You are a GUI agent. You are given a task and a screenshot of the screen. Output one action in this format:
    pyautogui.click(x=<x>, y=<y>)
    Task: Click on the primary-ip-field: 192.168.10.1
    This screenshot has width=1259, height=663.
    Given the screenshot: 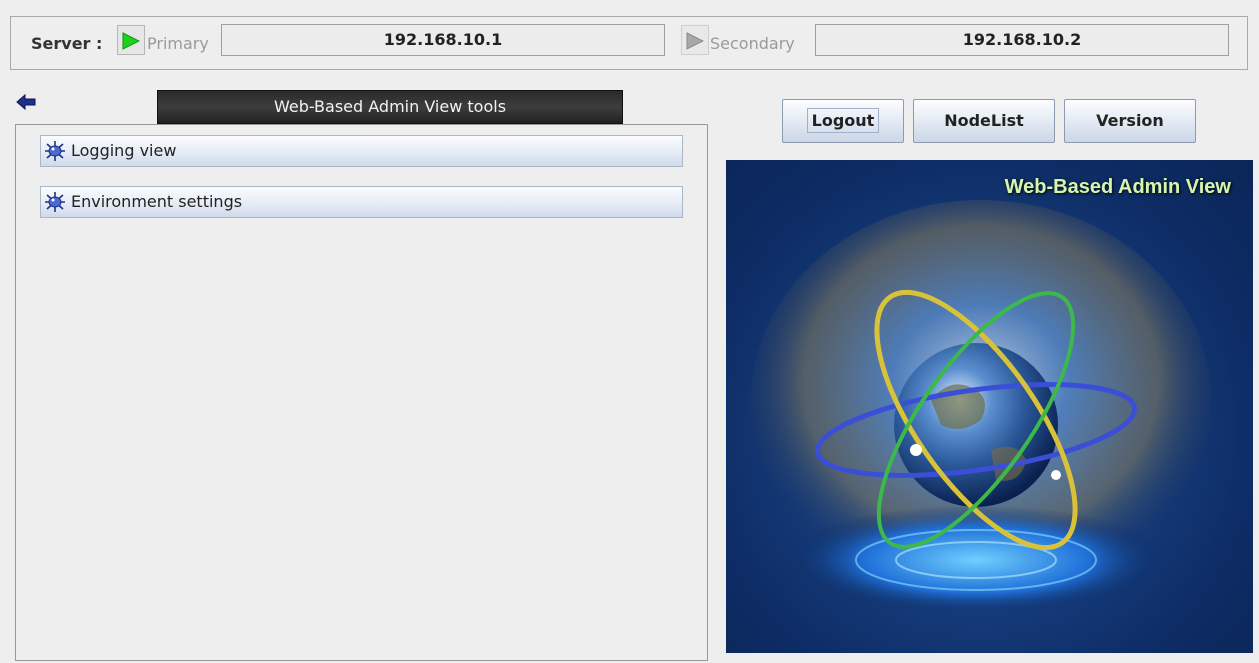 What is the action you would take?
    pyautogui.click(x=443, y=40)
    